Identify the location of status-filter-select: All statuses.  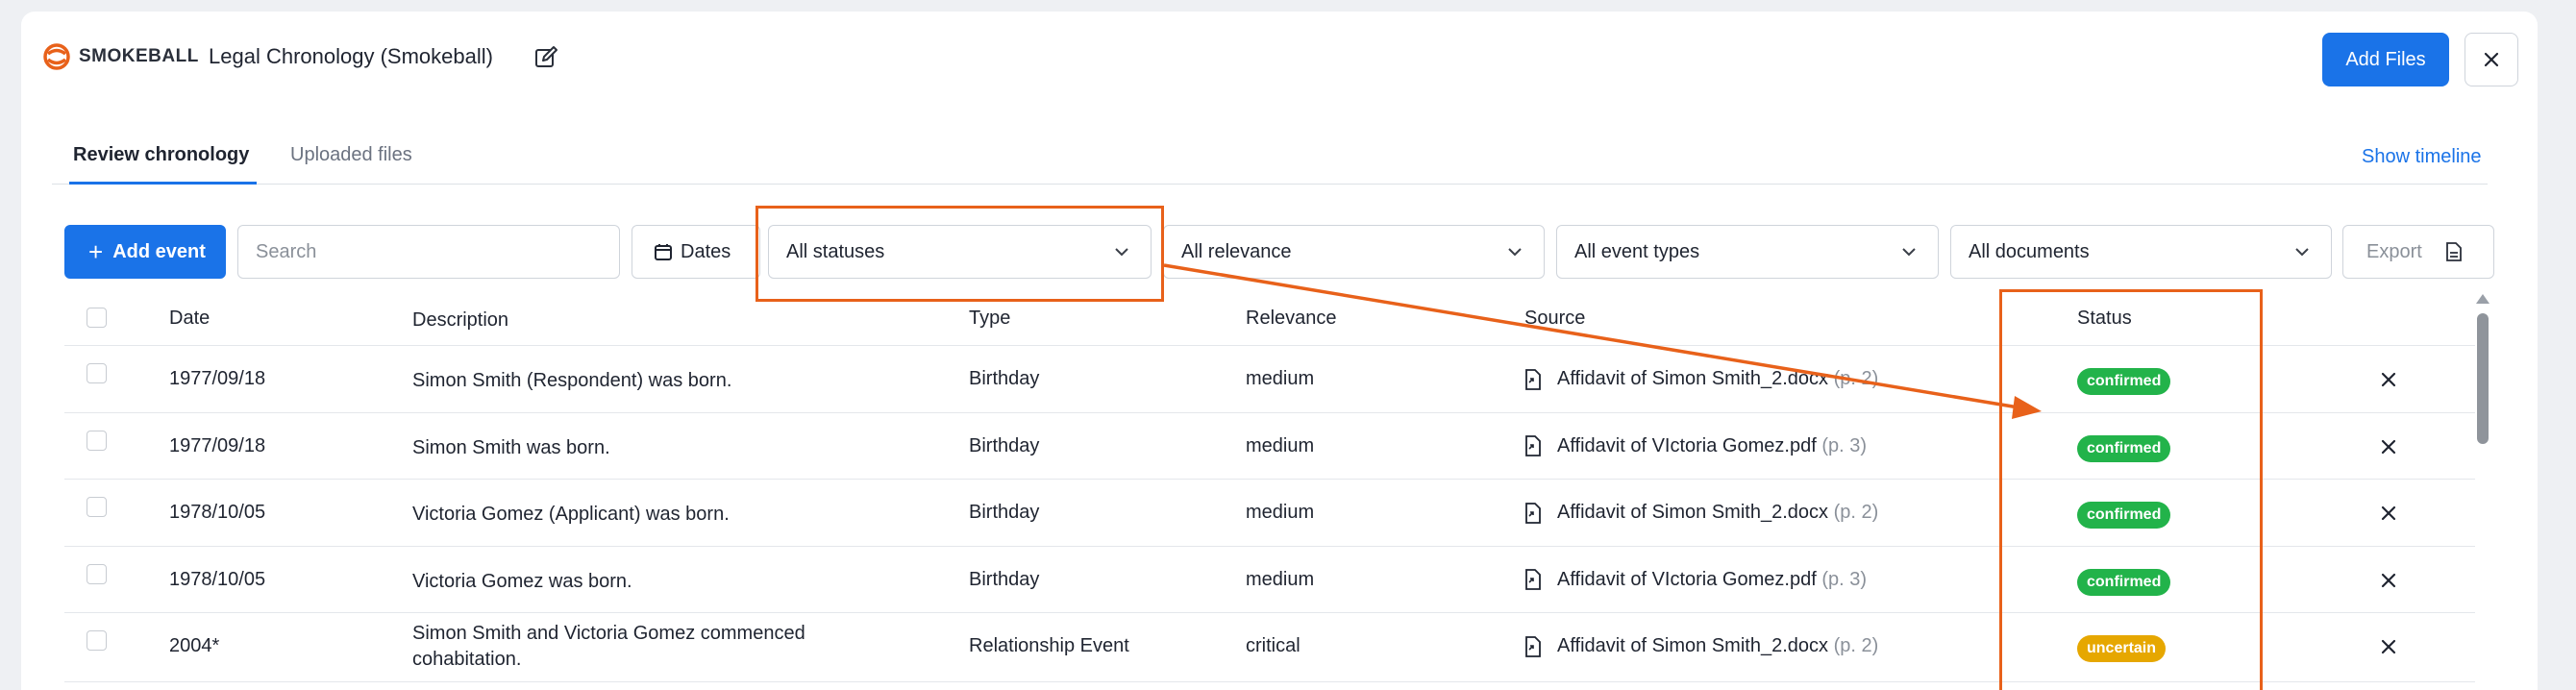
(960, 252).